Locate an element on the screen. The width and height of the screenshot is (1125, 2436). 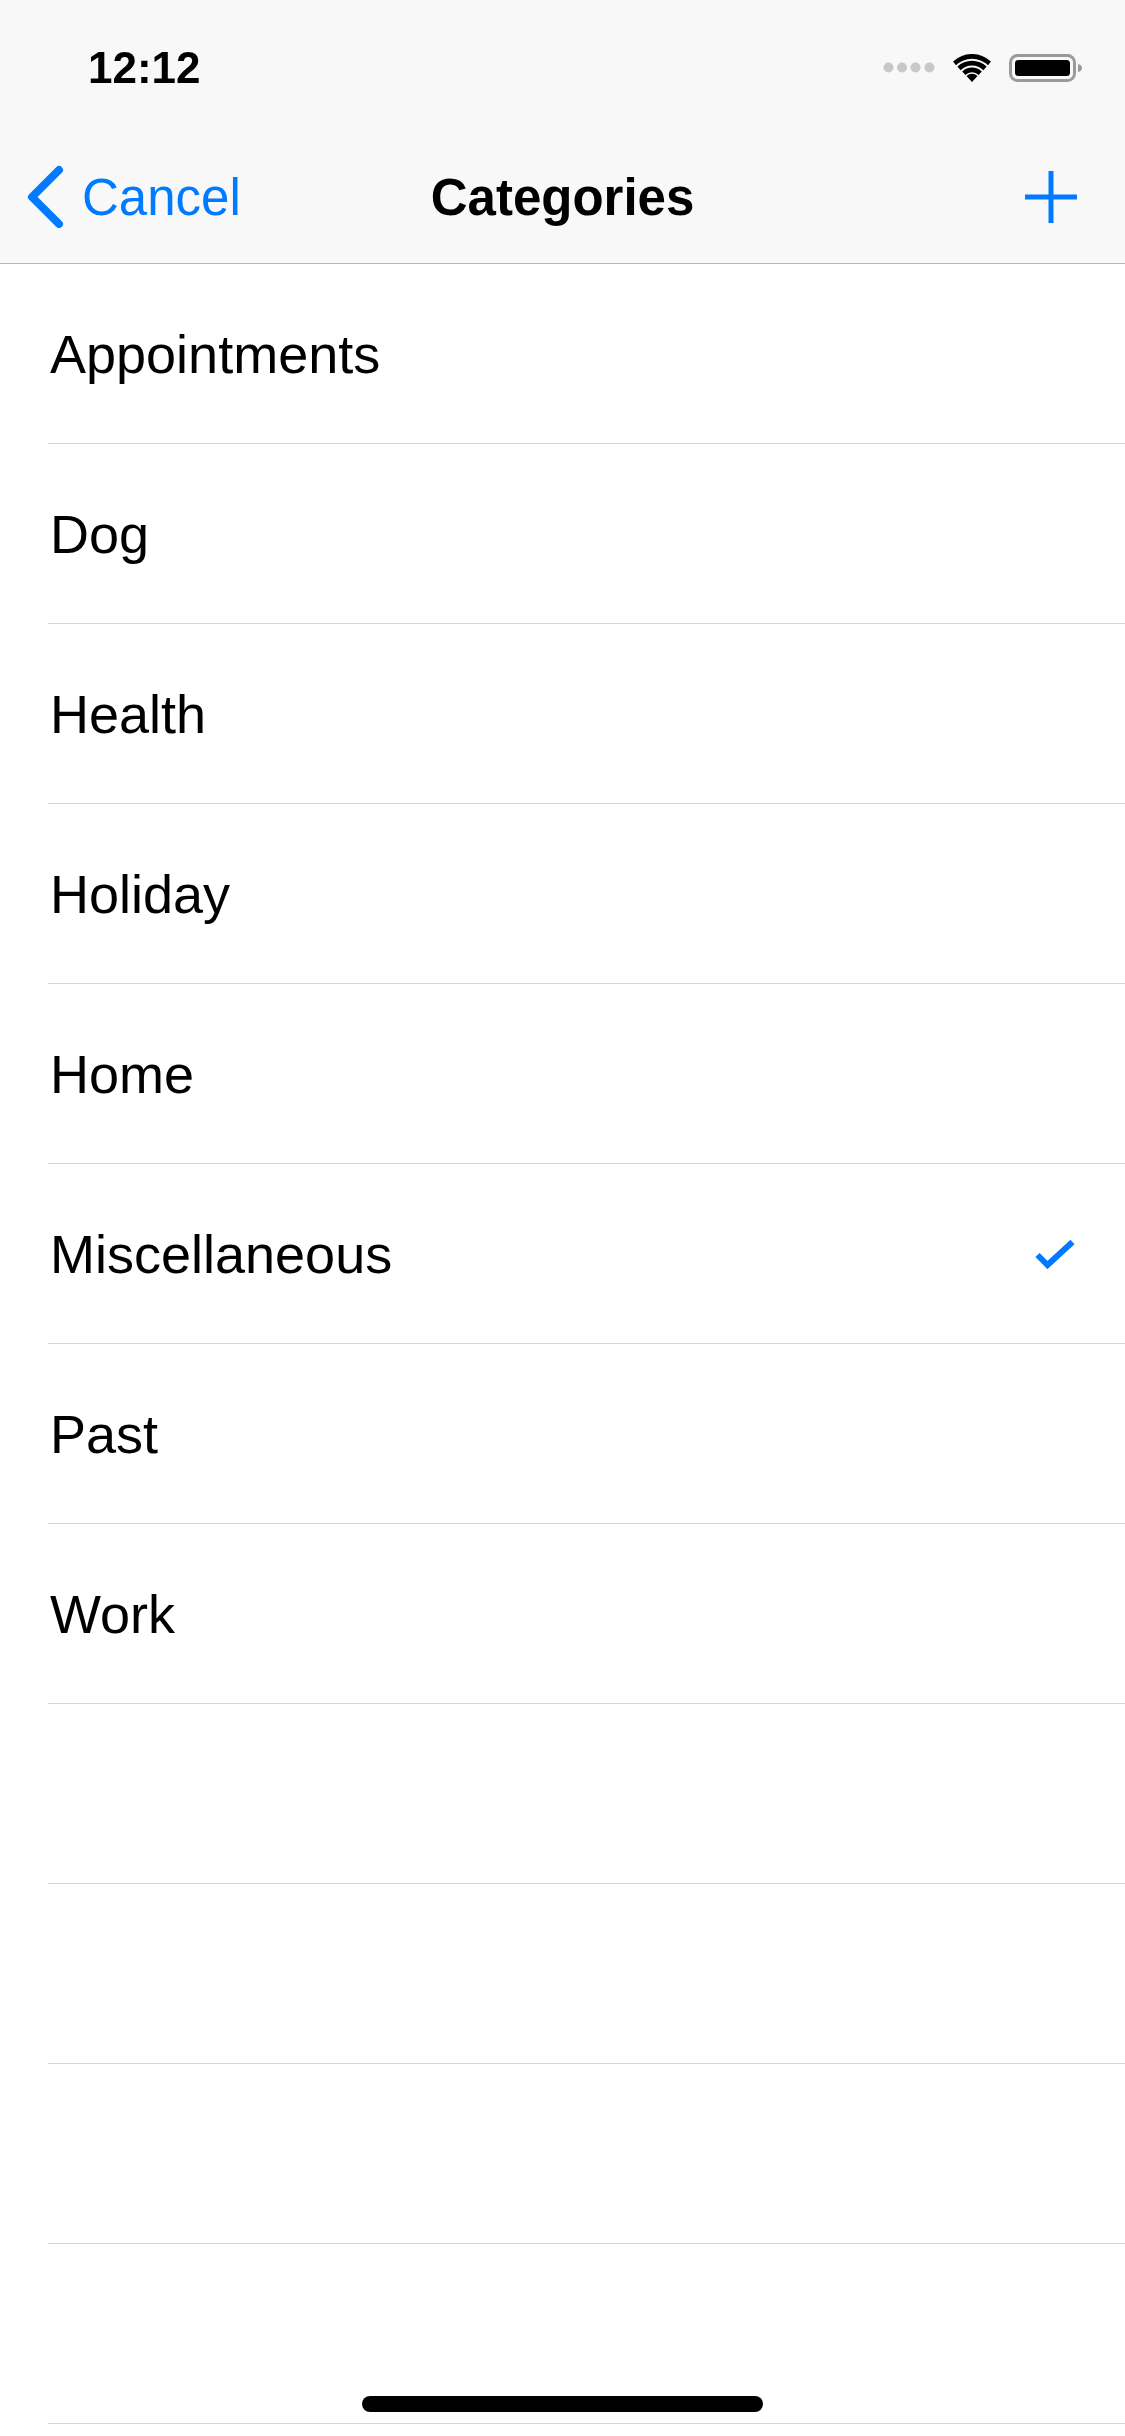
category-row: Home is located at coordinates (586, 1074).